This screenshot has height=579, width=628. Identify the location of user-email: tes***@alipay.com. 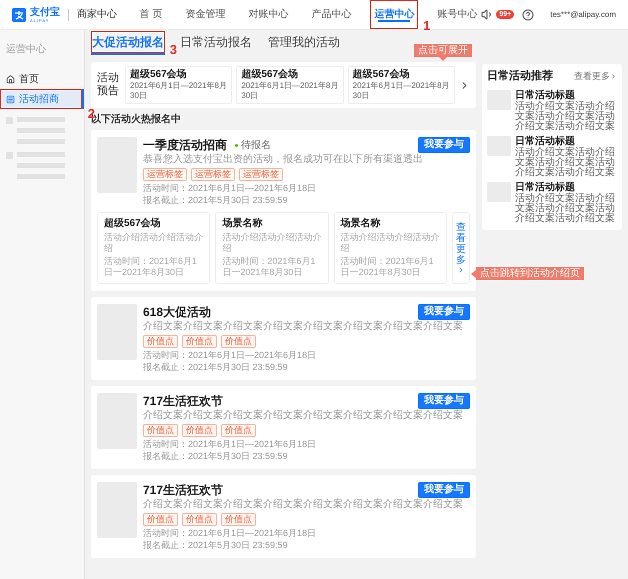
(583, 14).